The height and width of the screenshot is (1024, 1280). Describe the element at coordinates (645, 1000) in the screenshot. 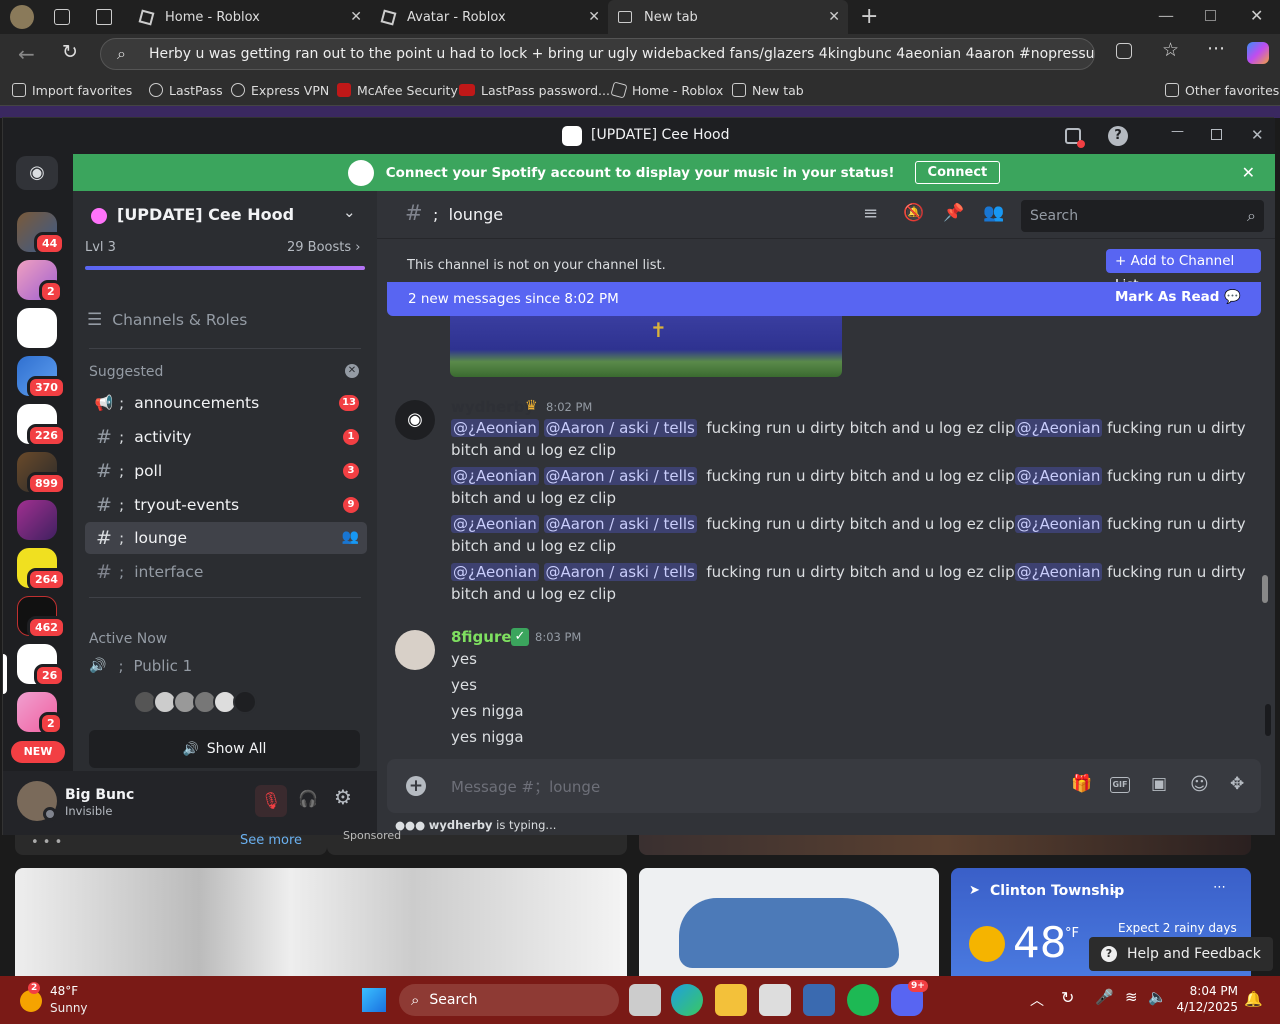

I see `task-view-icon` at that location.